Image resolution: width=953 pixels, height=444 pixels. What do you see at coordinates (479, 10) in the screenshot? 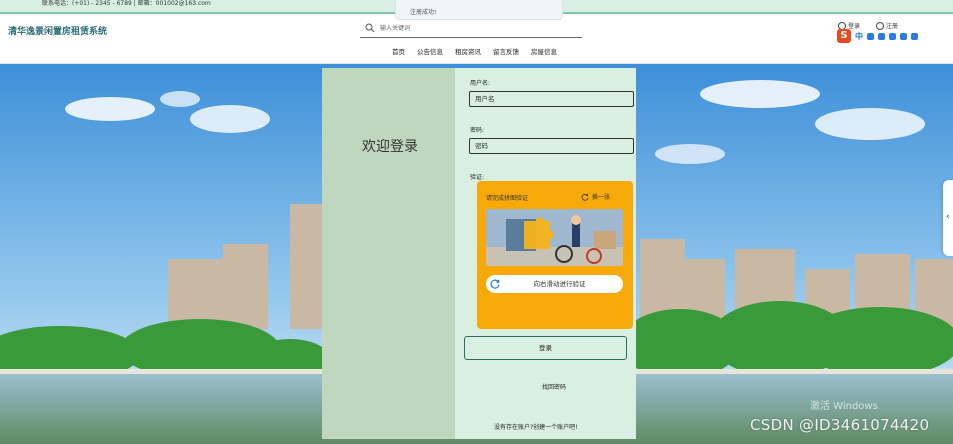
I see `toast-notification: 注册成功!` at bounding box center [479, 10].